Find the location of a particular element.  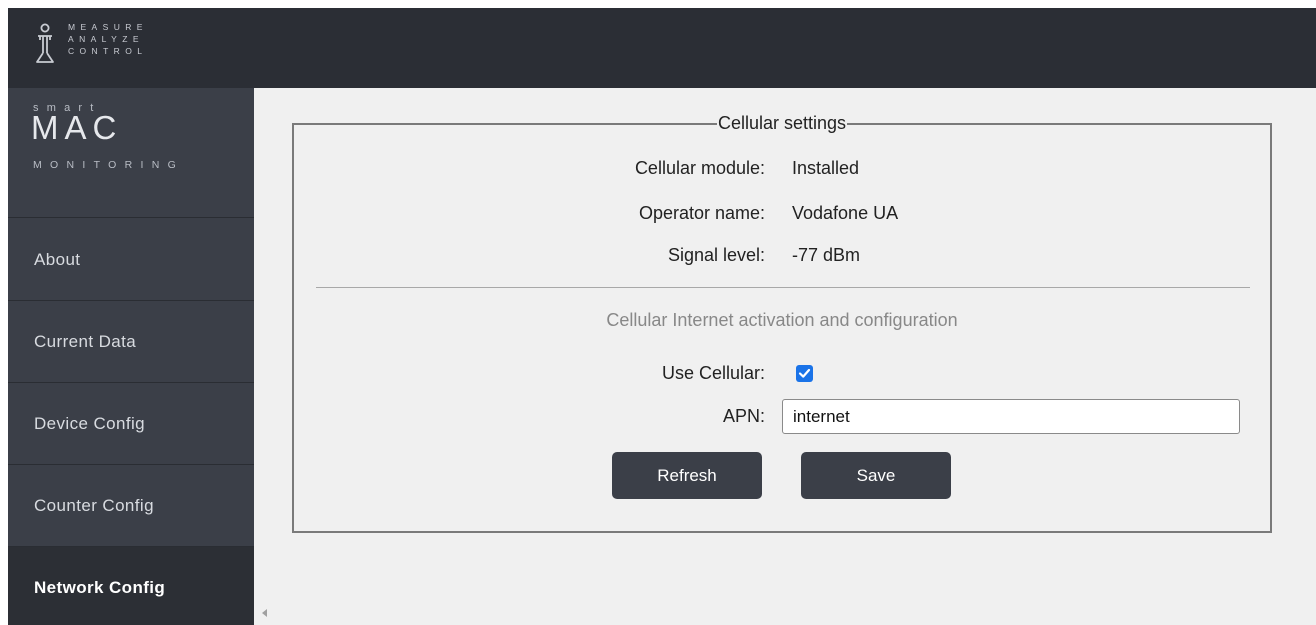

save-button: Save is located at coordinates (876, 475).